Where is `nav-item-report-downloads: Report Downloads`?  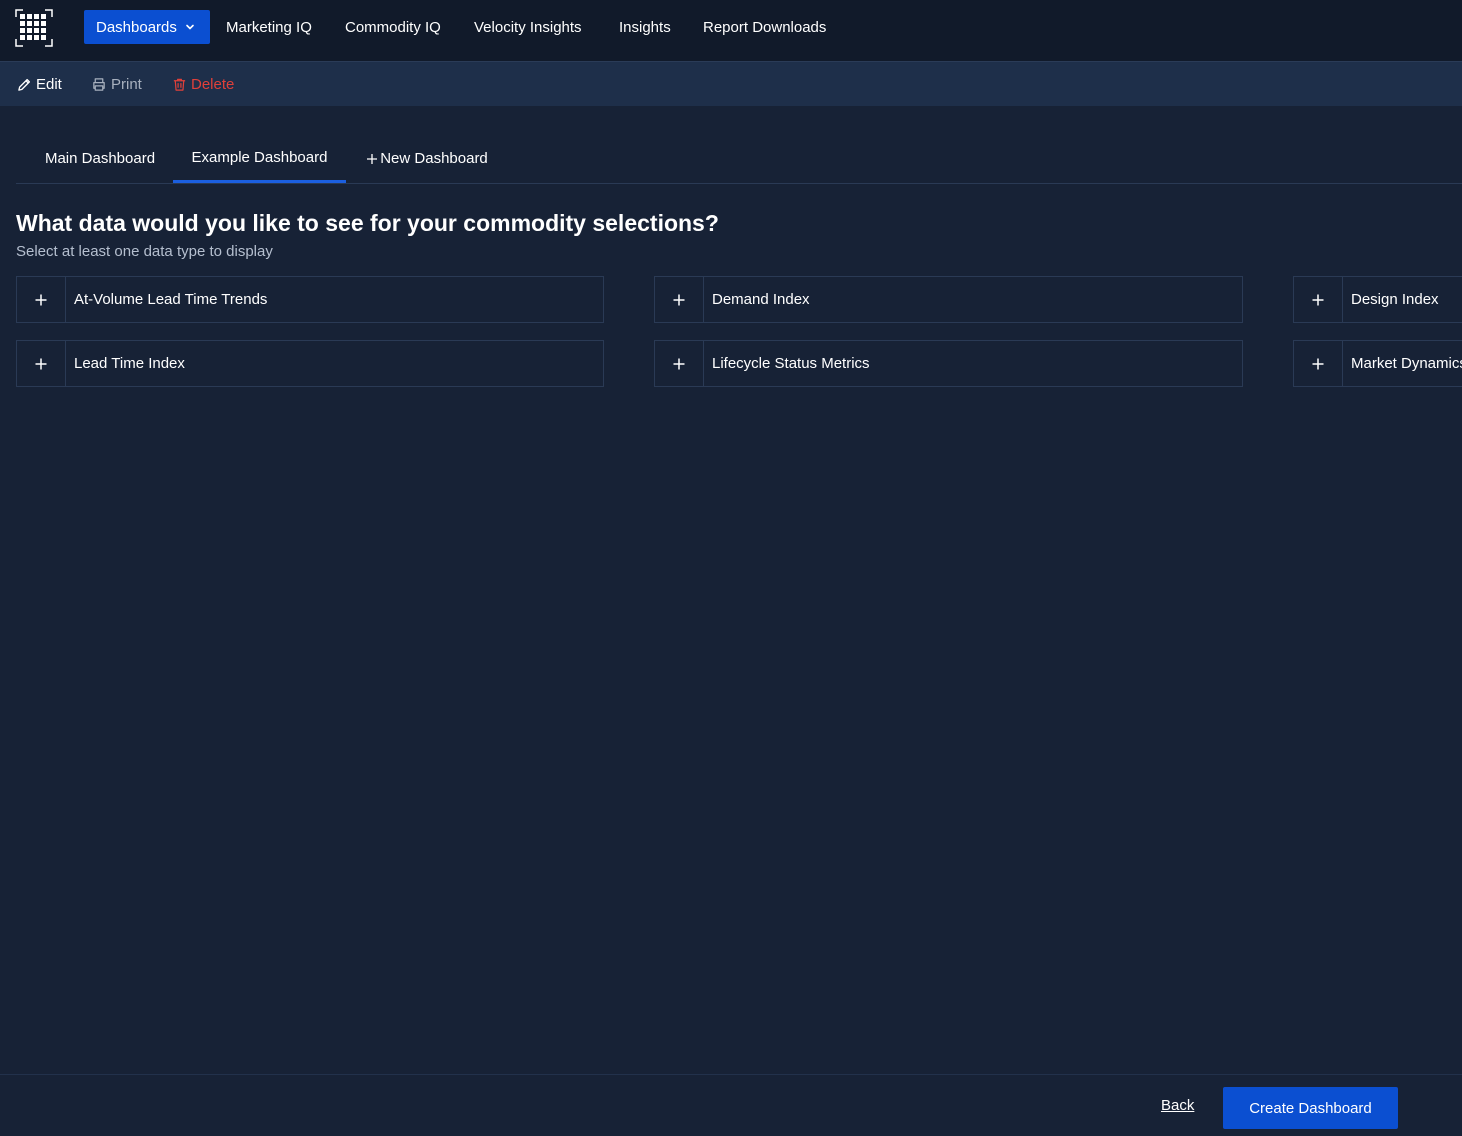
nav-item-report-downloads: Report Downloads is located at coordinates (764, 27).